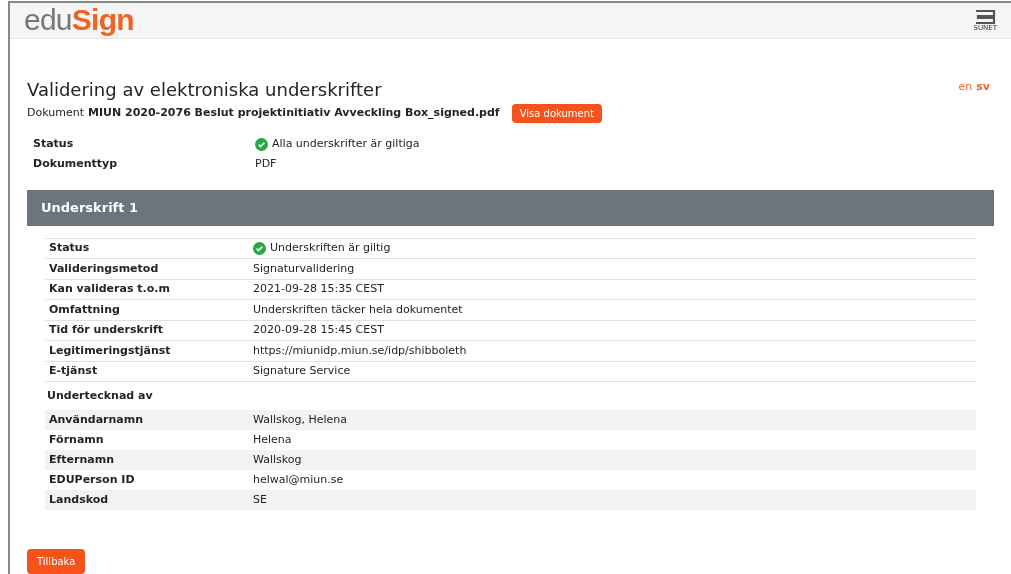 Image resolution: width=1011 pixels, height=574 pixels. Describe the element at coordinates (965, 86) in the screenshot. I see `language-link: en` at that location.